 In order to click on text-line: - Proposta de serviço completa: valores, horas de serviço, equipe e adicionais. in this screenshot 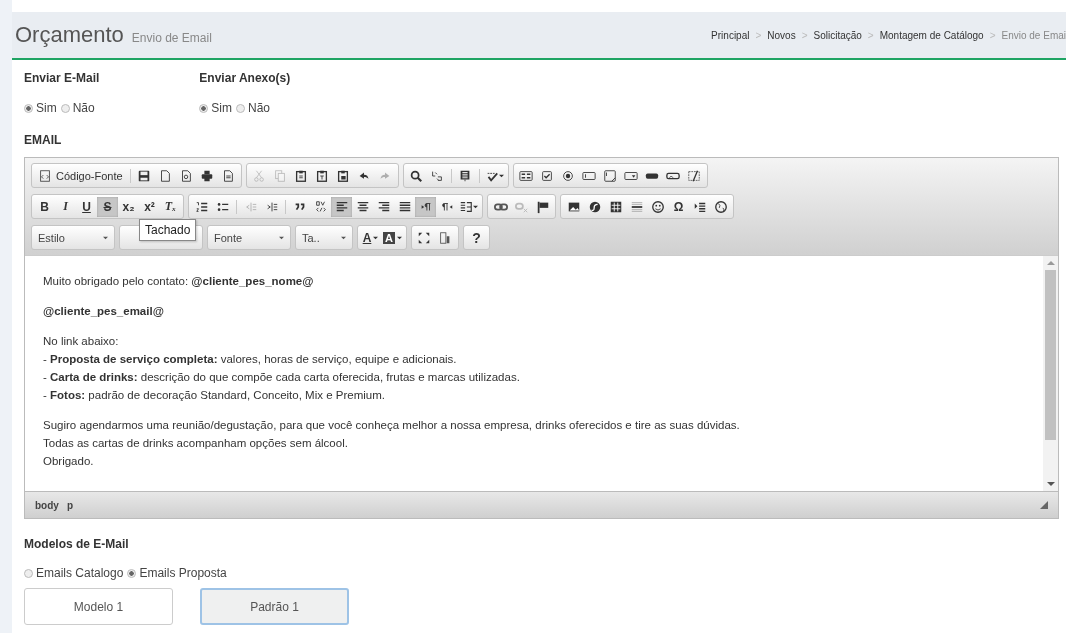, I will do `click(250, 359)`.